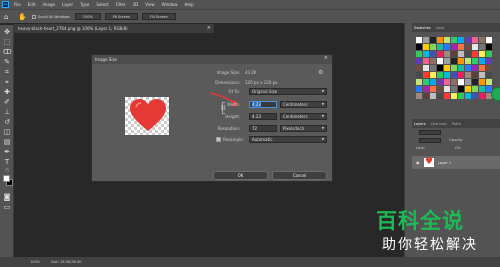 The image size is (500, 267). Describe the element at coordinates (121, 4) in the screenshot. I see `menu-filter: Filter` at that location.